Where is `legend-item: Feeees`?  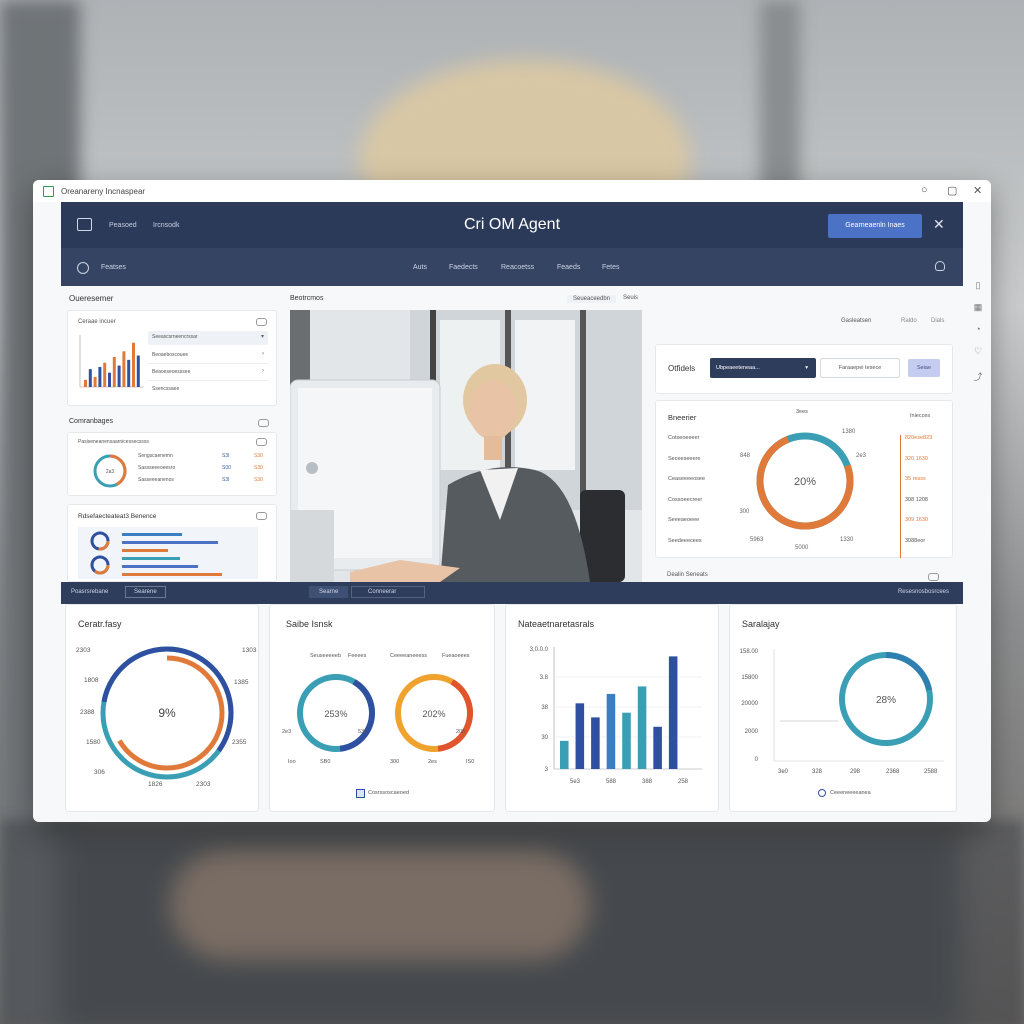 legend-item: Feeees is located at coordinates (357, 656).